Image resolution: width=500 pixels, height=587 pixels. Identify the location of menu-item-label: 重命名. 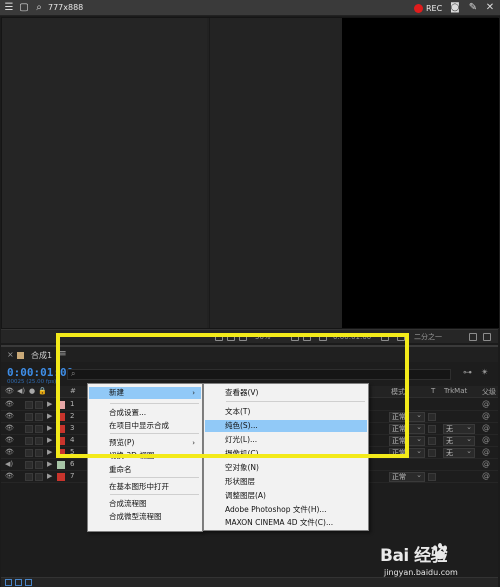
(120, 469).